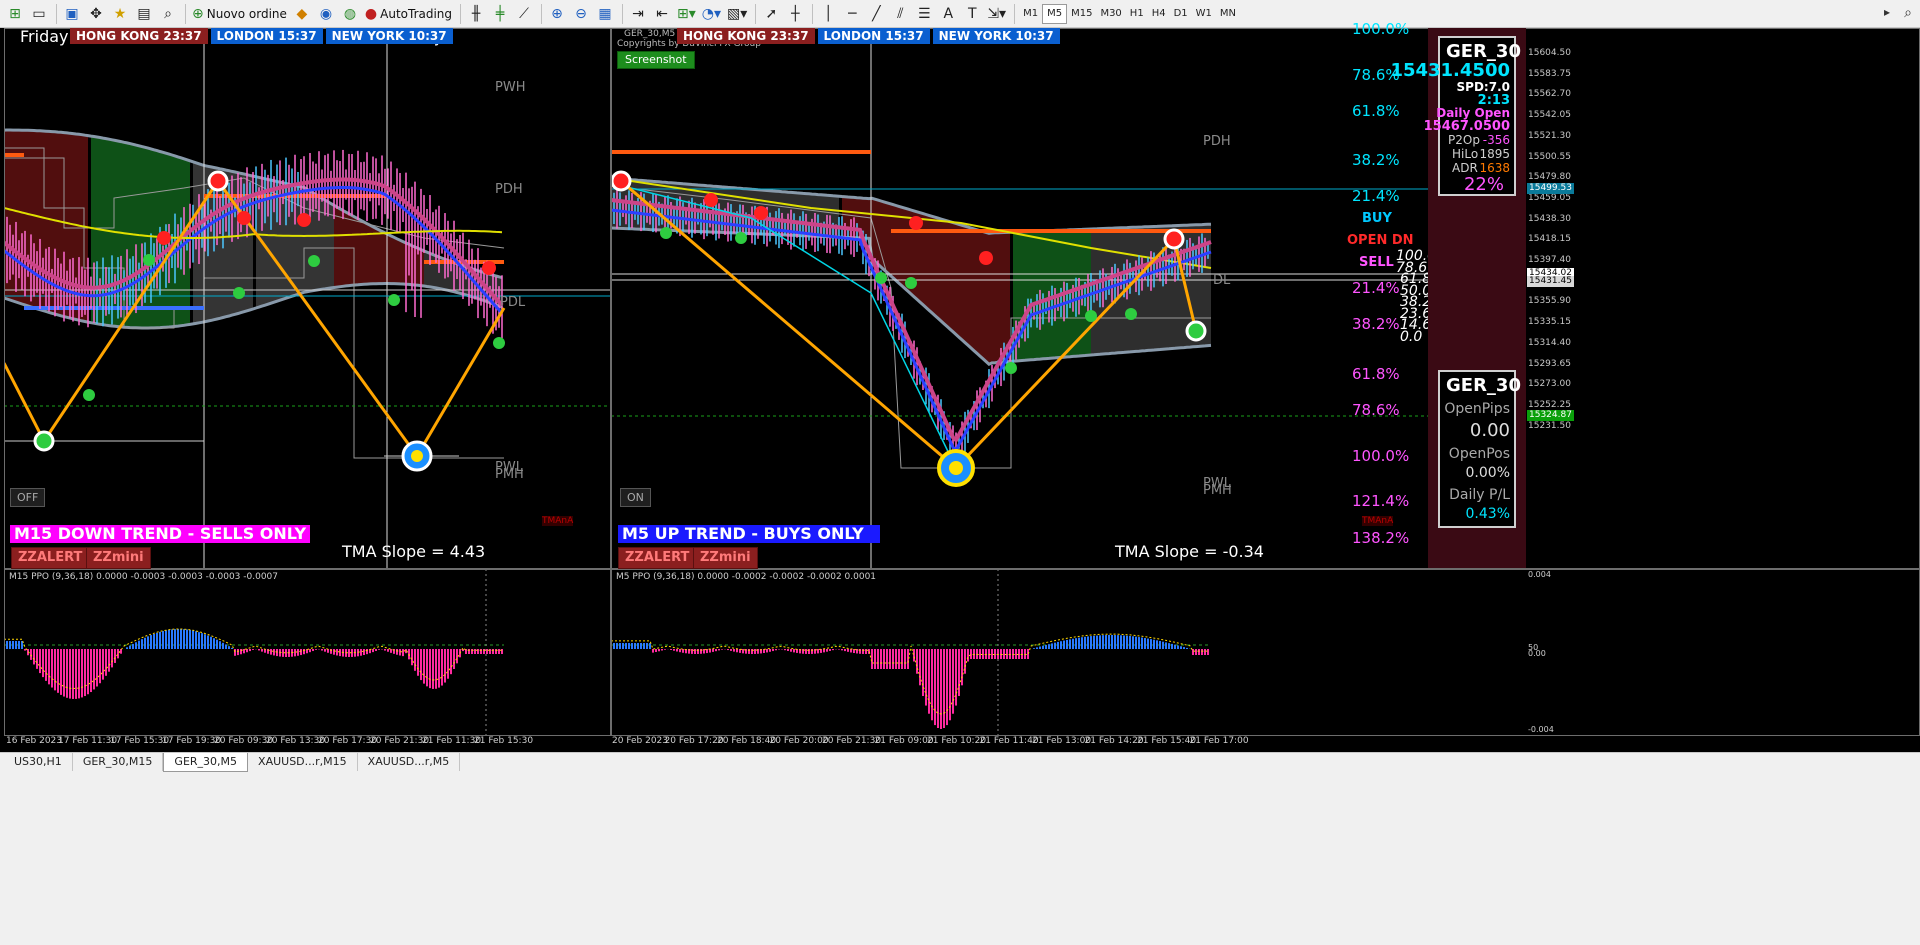  What do you see at coordinates (408, 14) in the screenshot?
I see `autotrading-button: ● AutoTrading` at bounding box center [408, 14].